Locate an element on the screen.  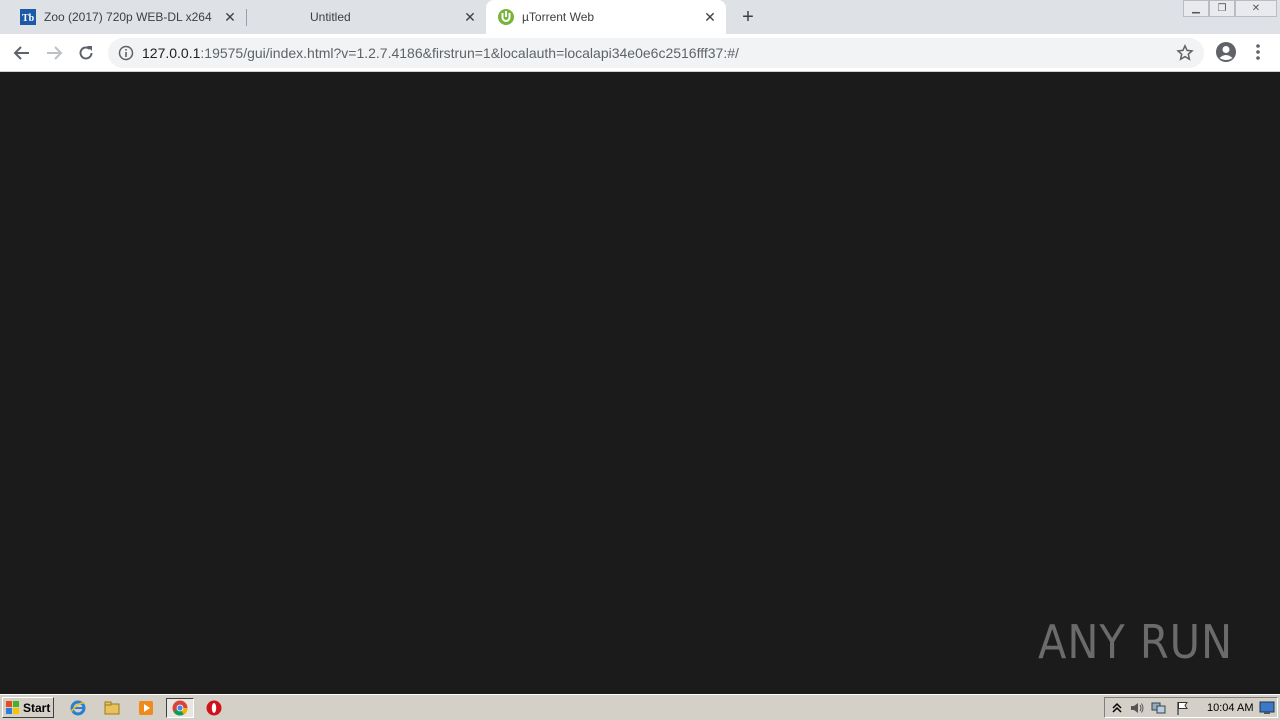
ie-icon is located at coordinates (78, 708).